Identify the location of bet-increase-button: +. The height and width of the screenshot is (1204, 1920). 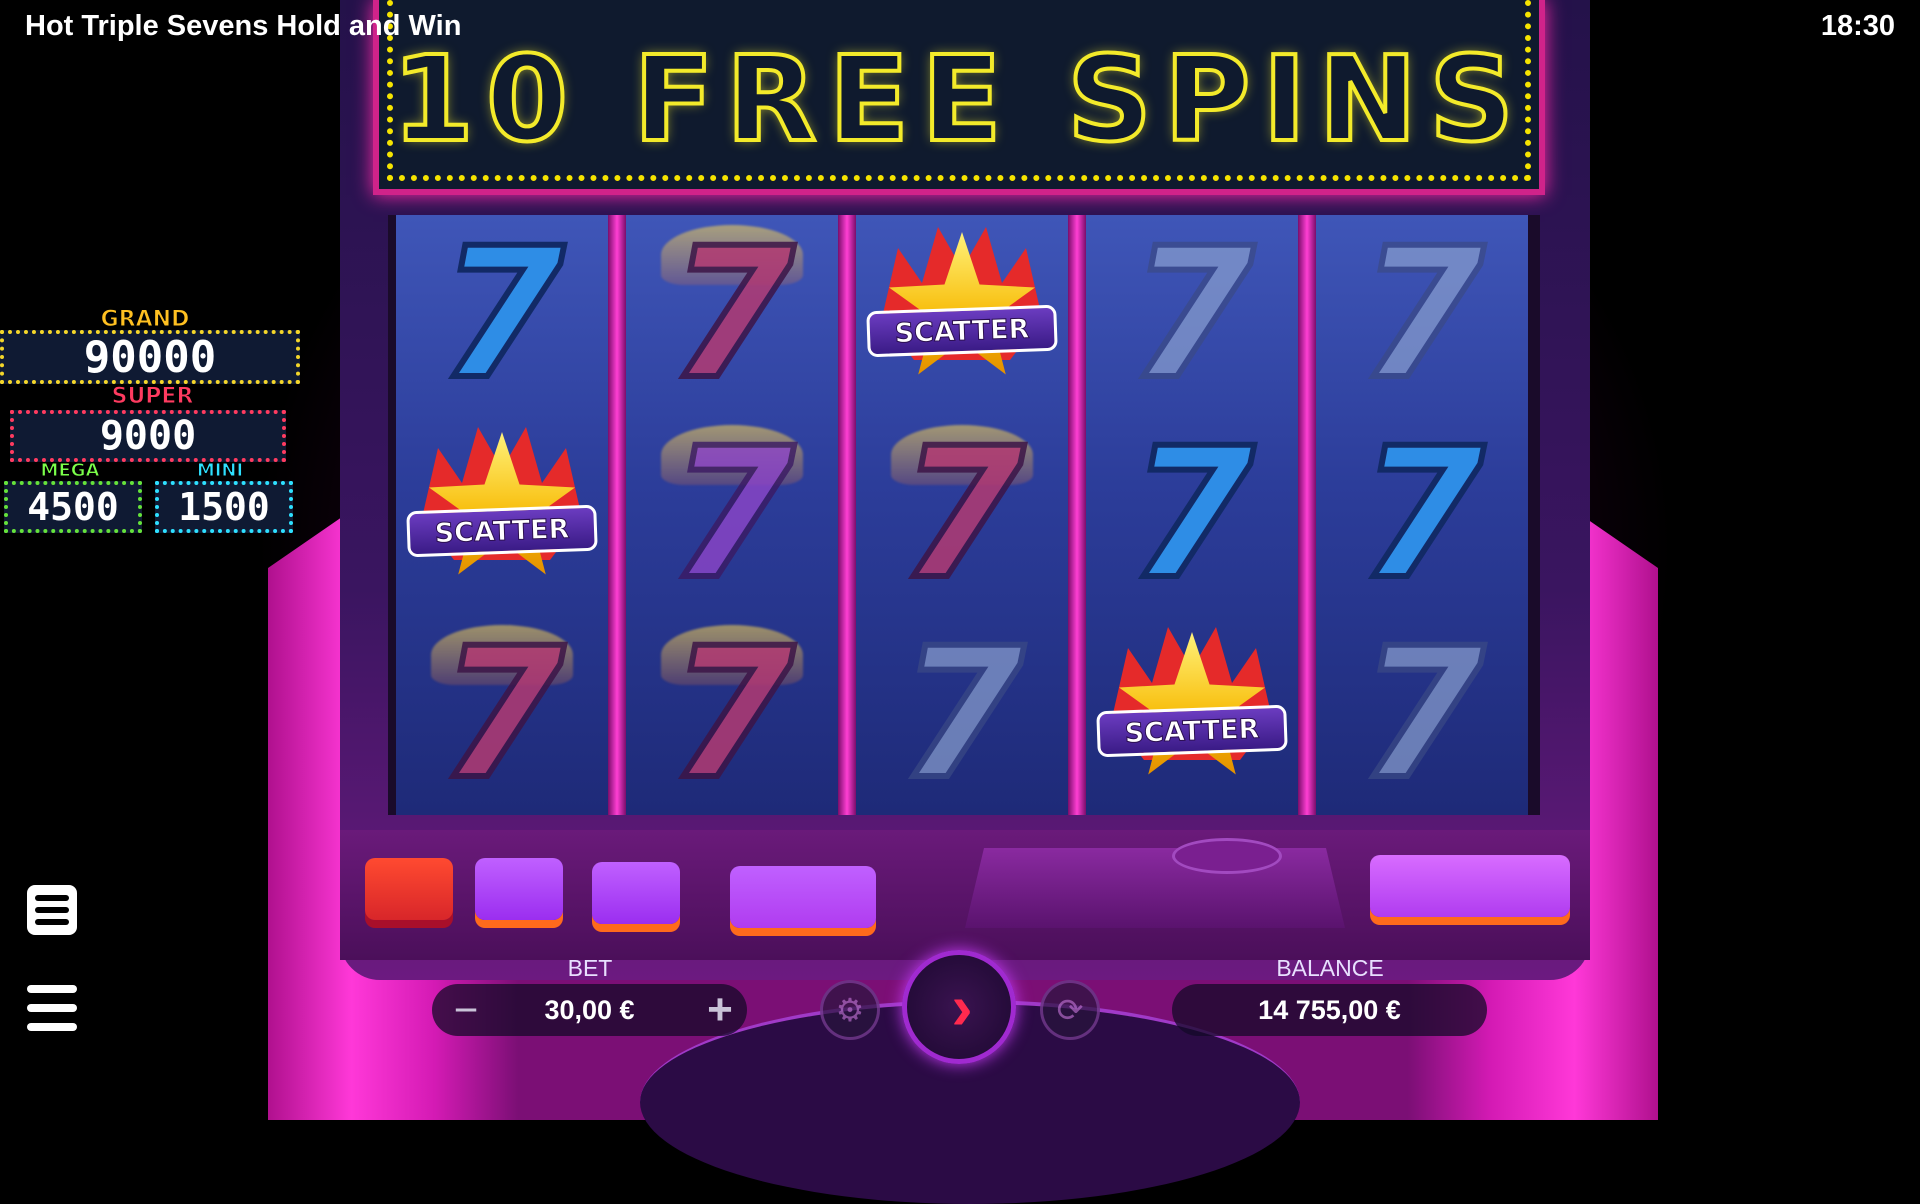
(720, 1010).